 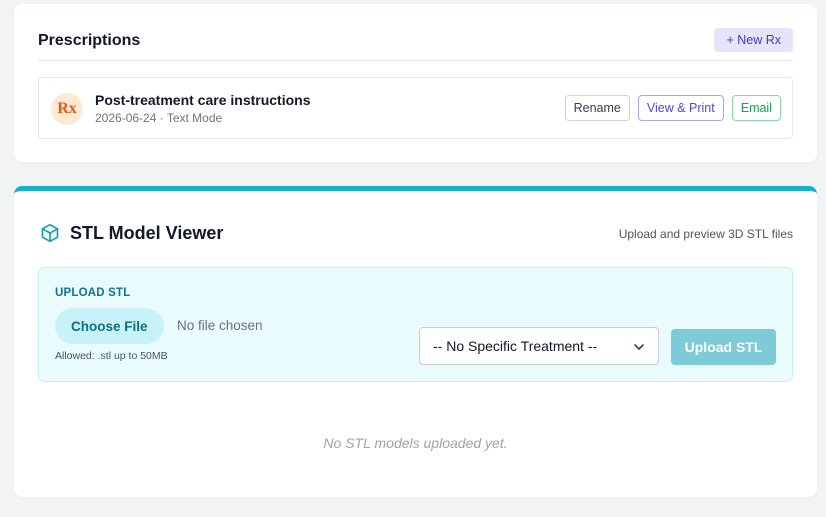 What do you see at coordinates (111, 356) in the screenshot?
I see `allowed-file-hint: Allowed: .stl up to 50MB` at bounding box center [111, 356].